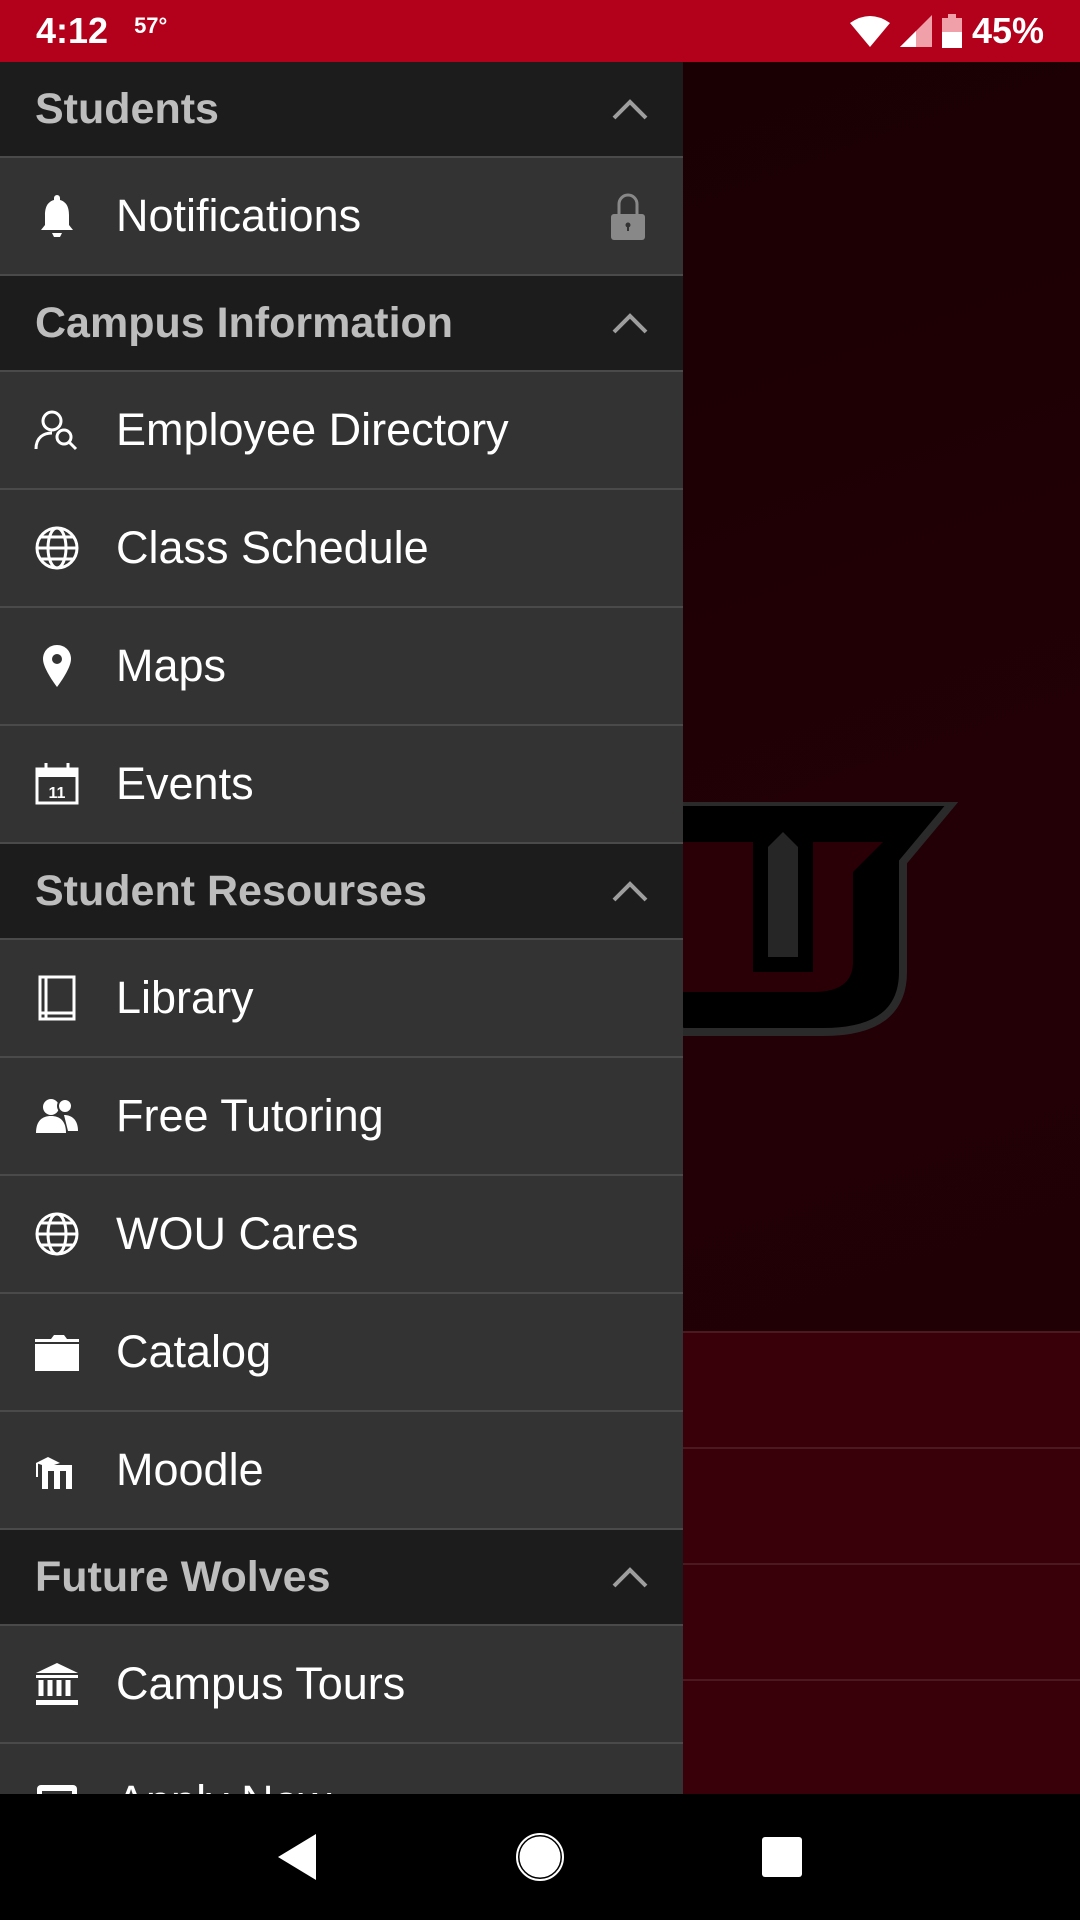  What do you see at coordinates (151, 25) in the screenshot?
I see `temperature: 57°` at bounding box center [151, 25].